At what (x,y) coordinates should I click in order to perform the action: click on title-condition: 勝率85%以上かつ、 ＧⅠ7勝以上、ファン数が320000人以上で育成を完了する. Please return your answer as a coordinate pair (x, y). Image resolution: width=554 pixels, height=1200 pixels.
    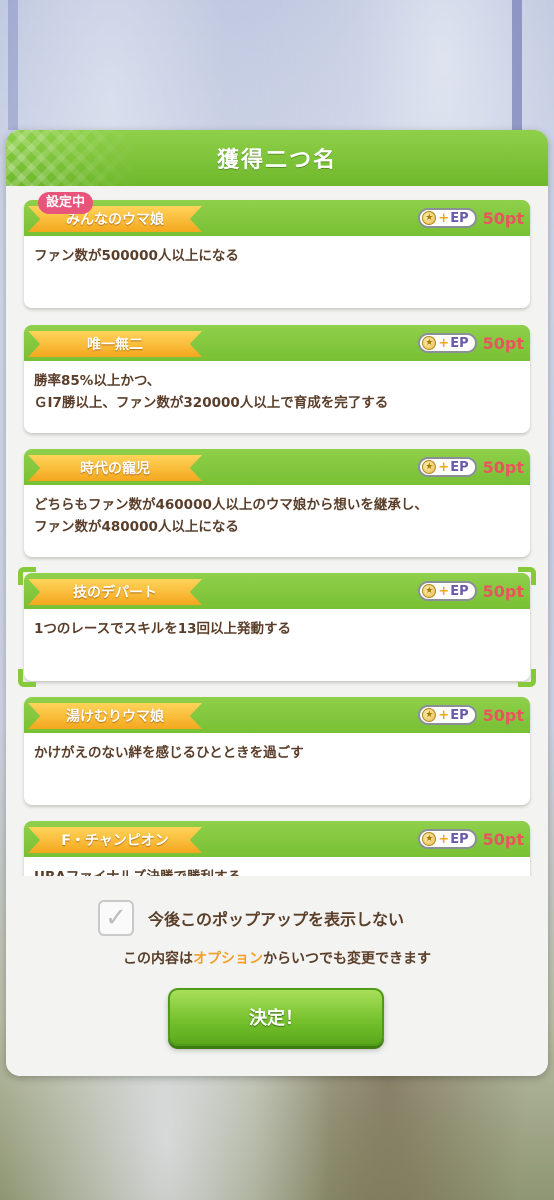
    Looking at the image, I should click on (211, 392).